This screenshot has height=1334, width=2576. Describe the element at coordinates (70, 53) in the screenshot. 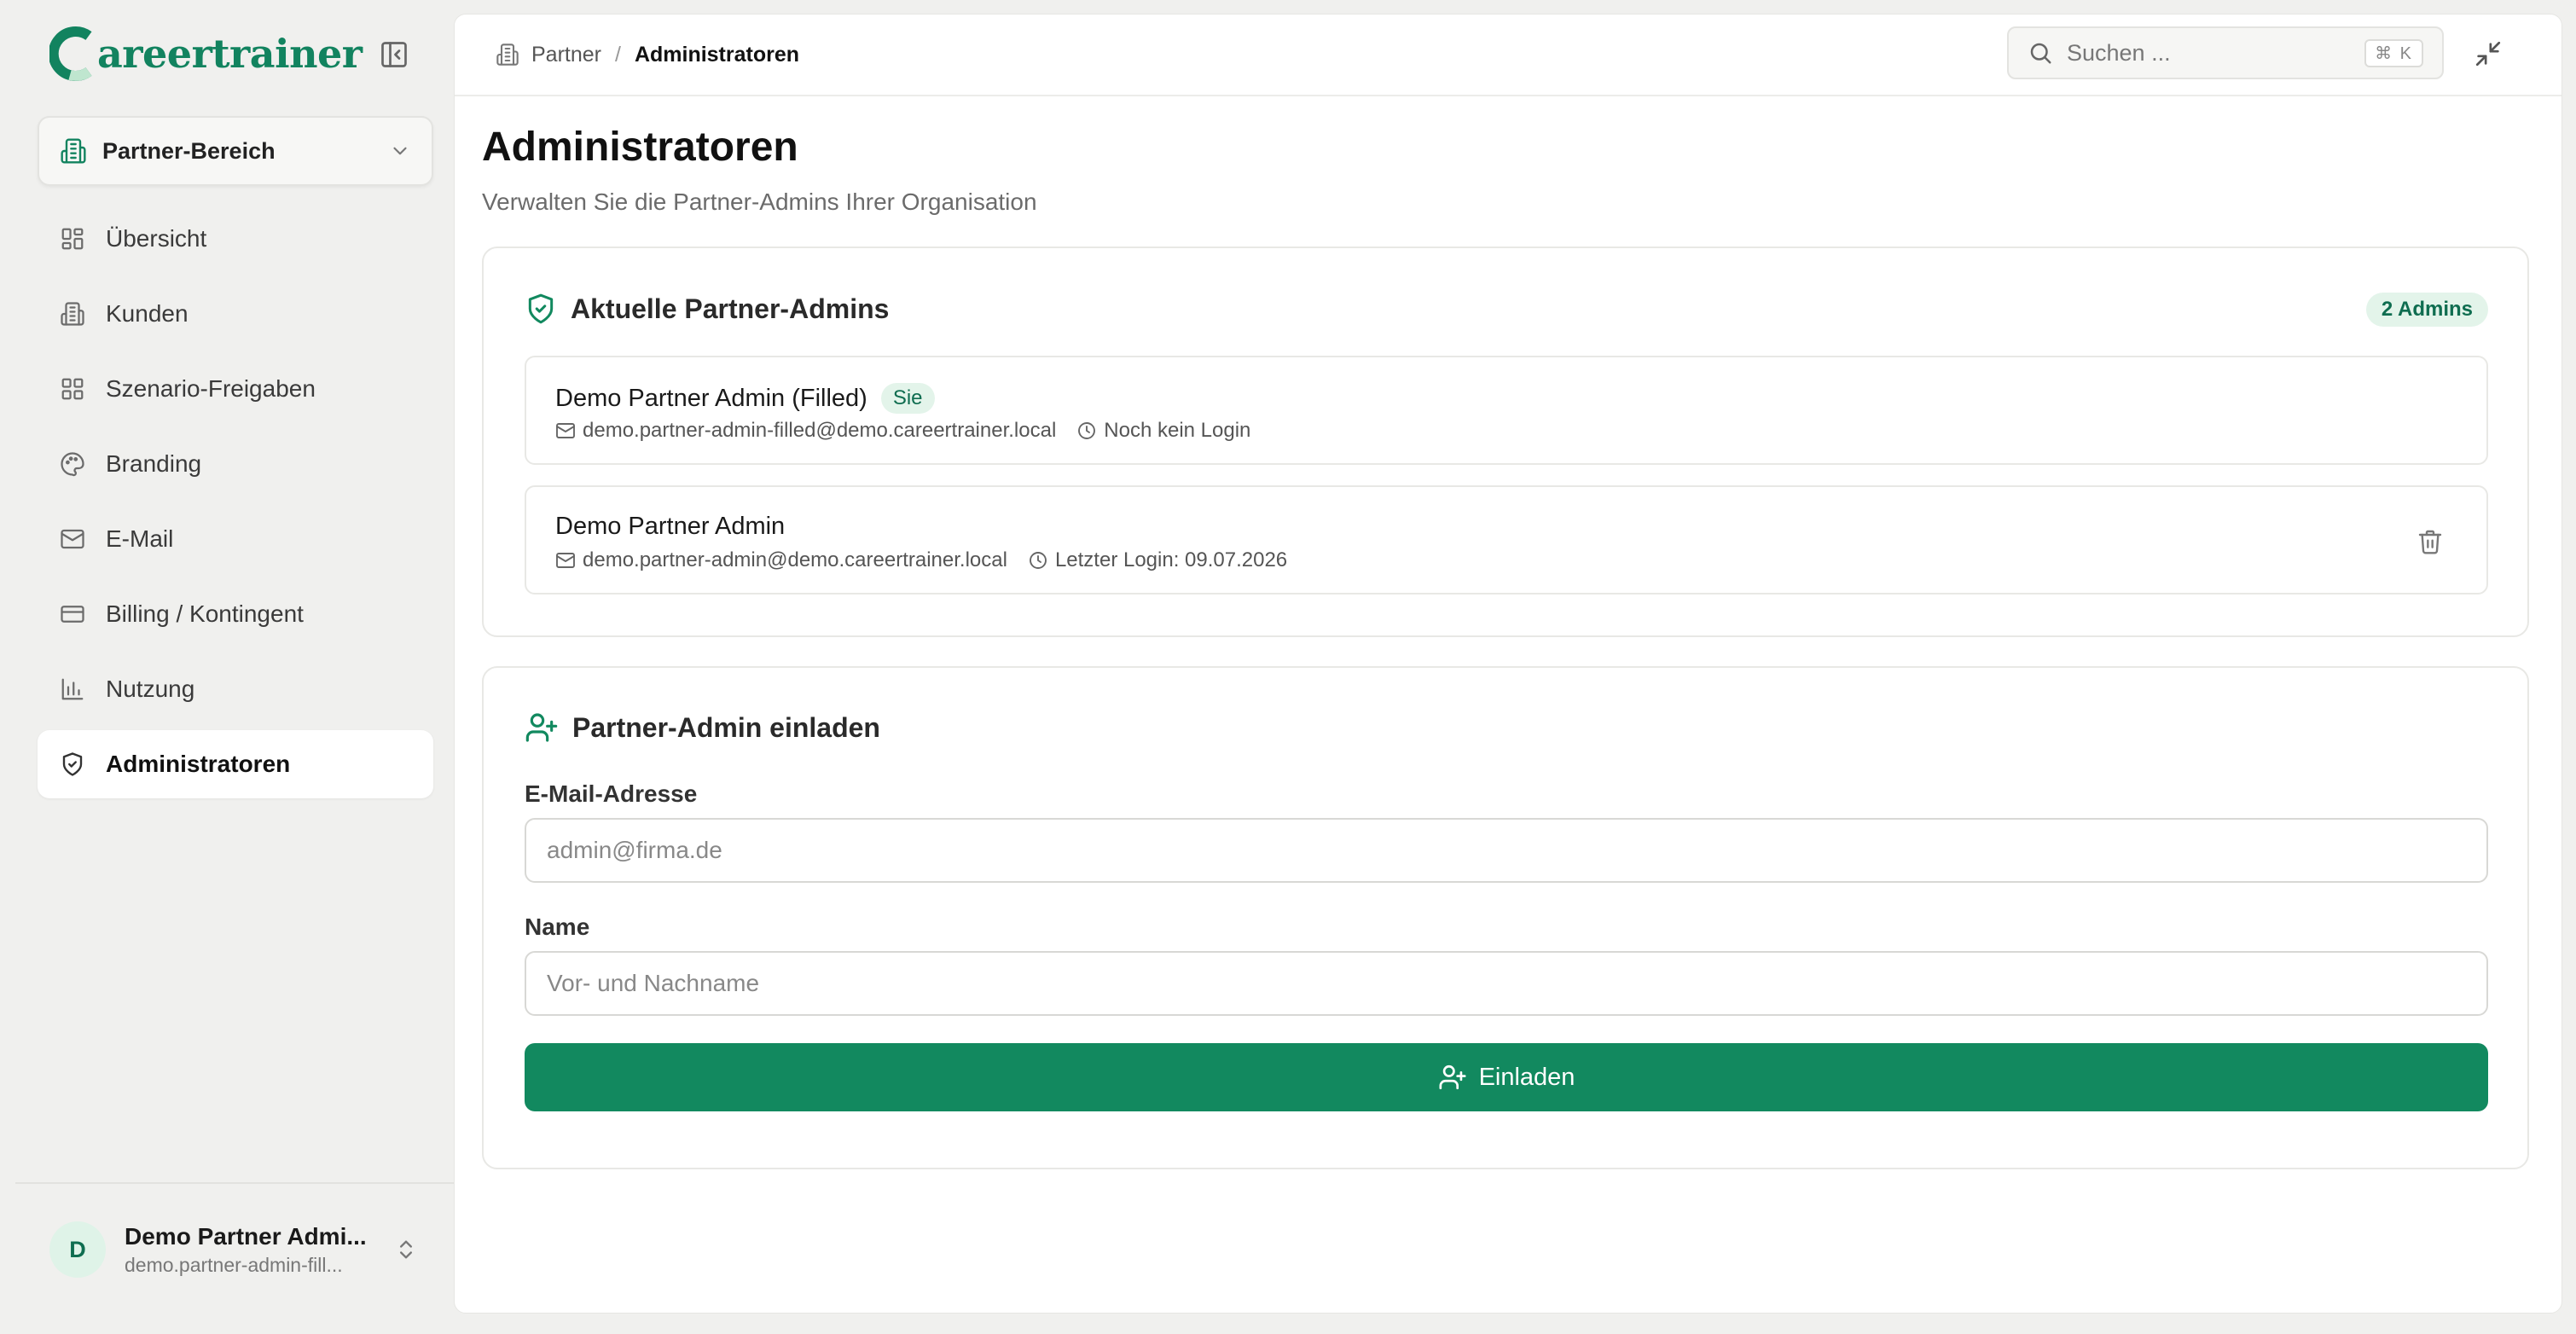

I see `logo-mark-icon` at that location.